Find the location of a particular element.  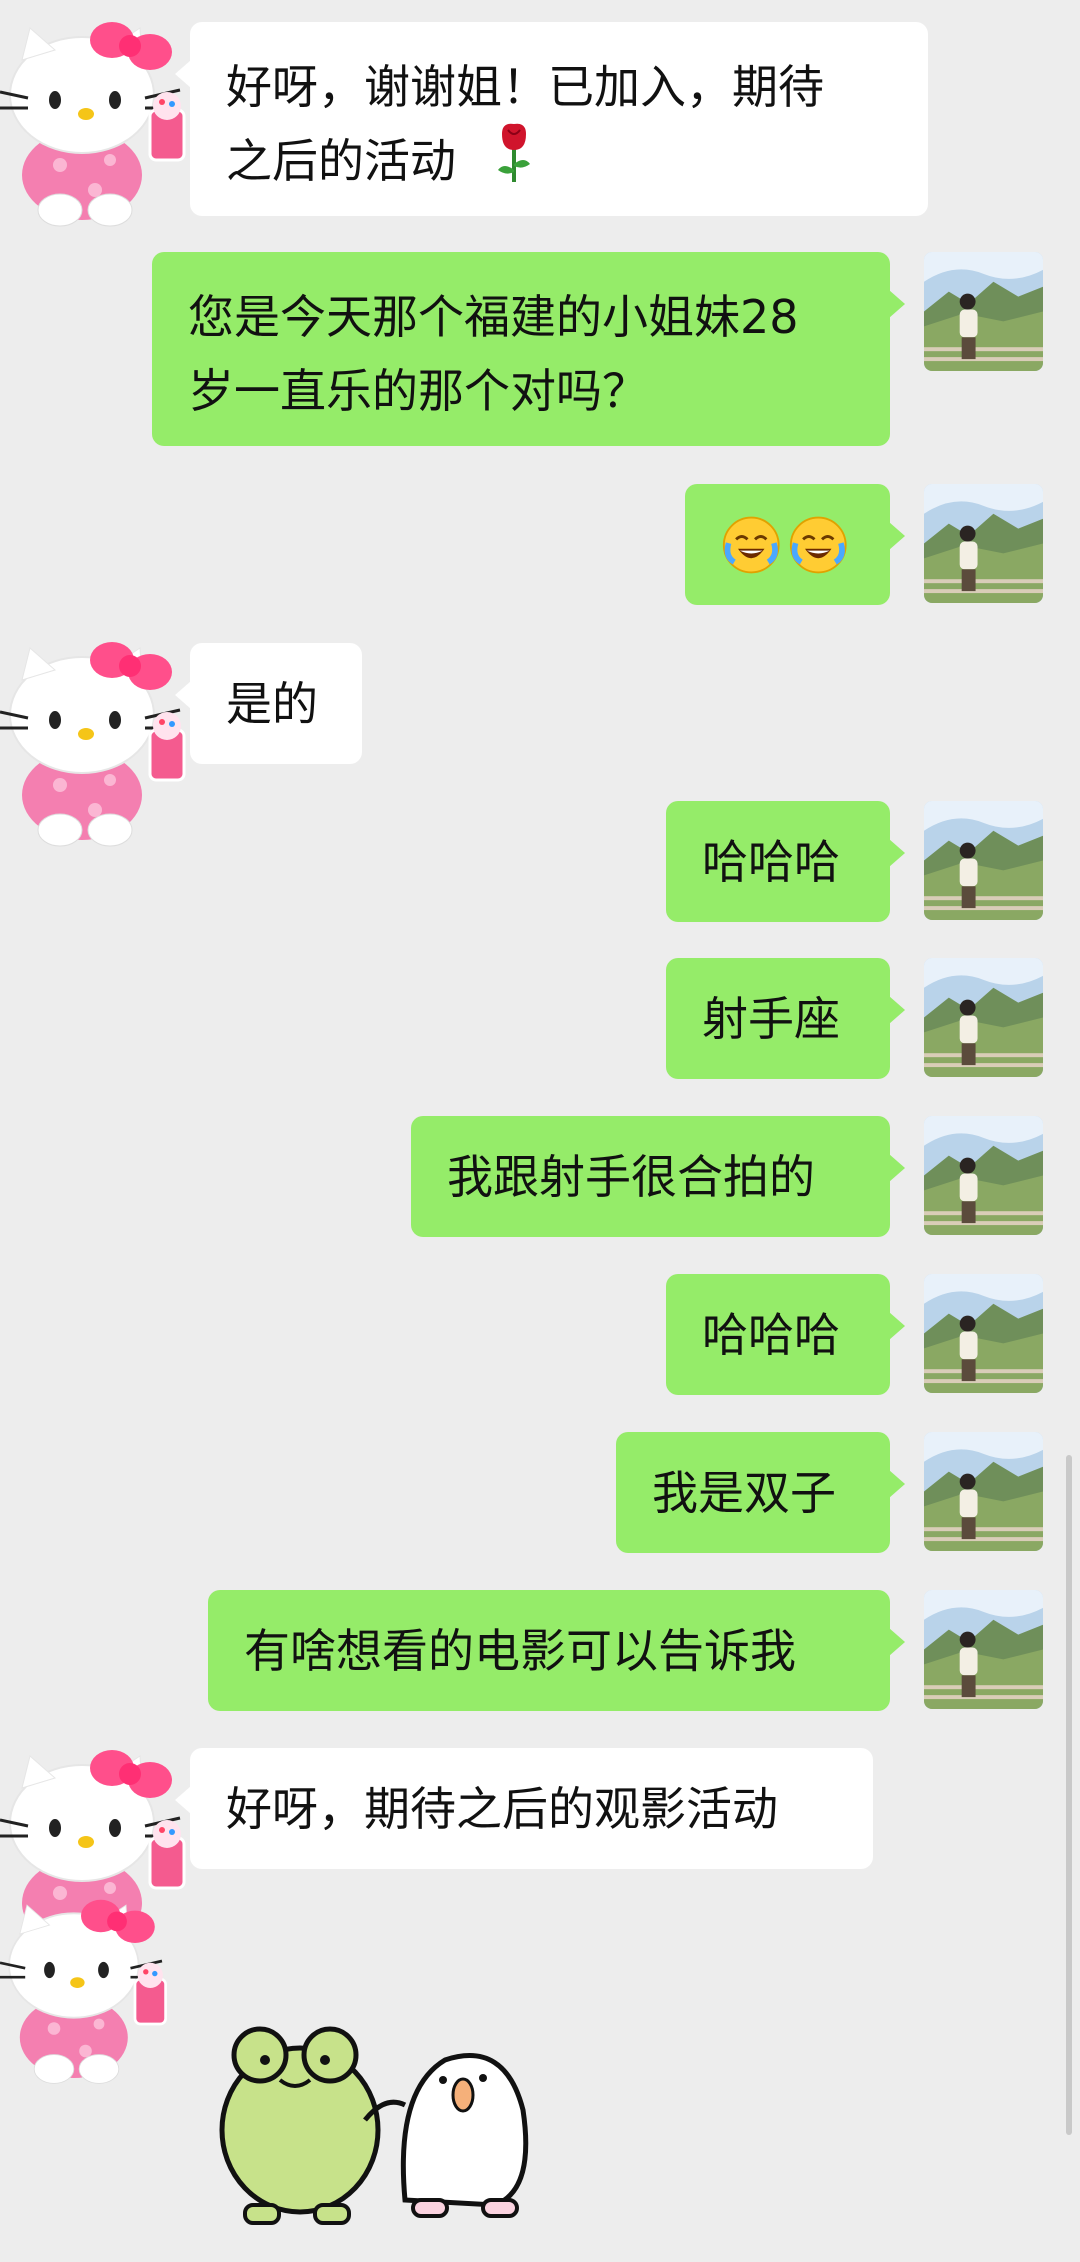

message-bubble-outgoing is located at coordinates (795, 544).